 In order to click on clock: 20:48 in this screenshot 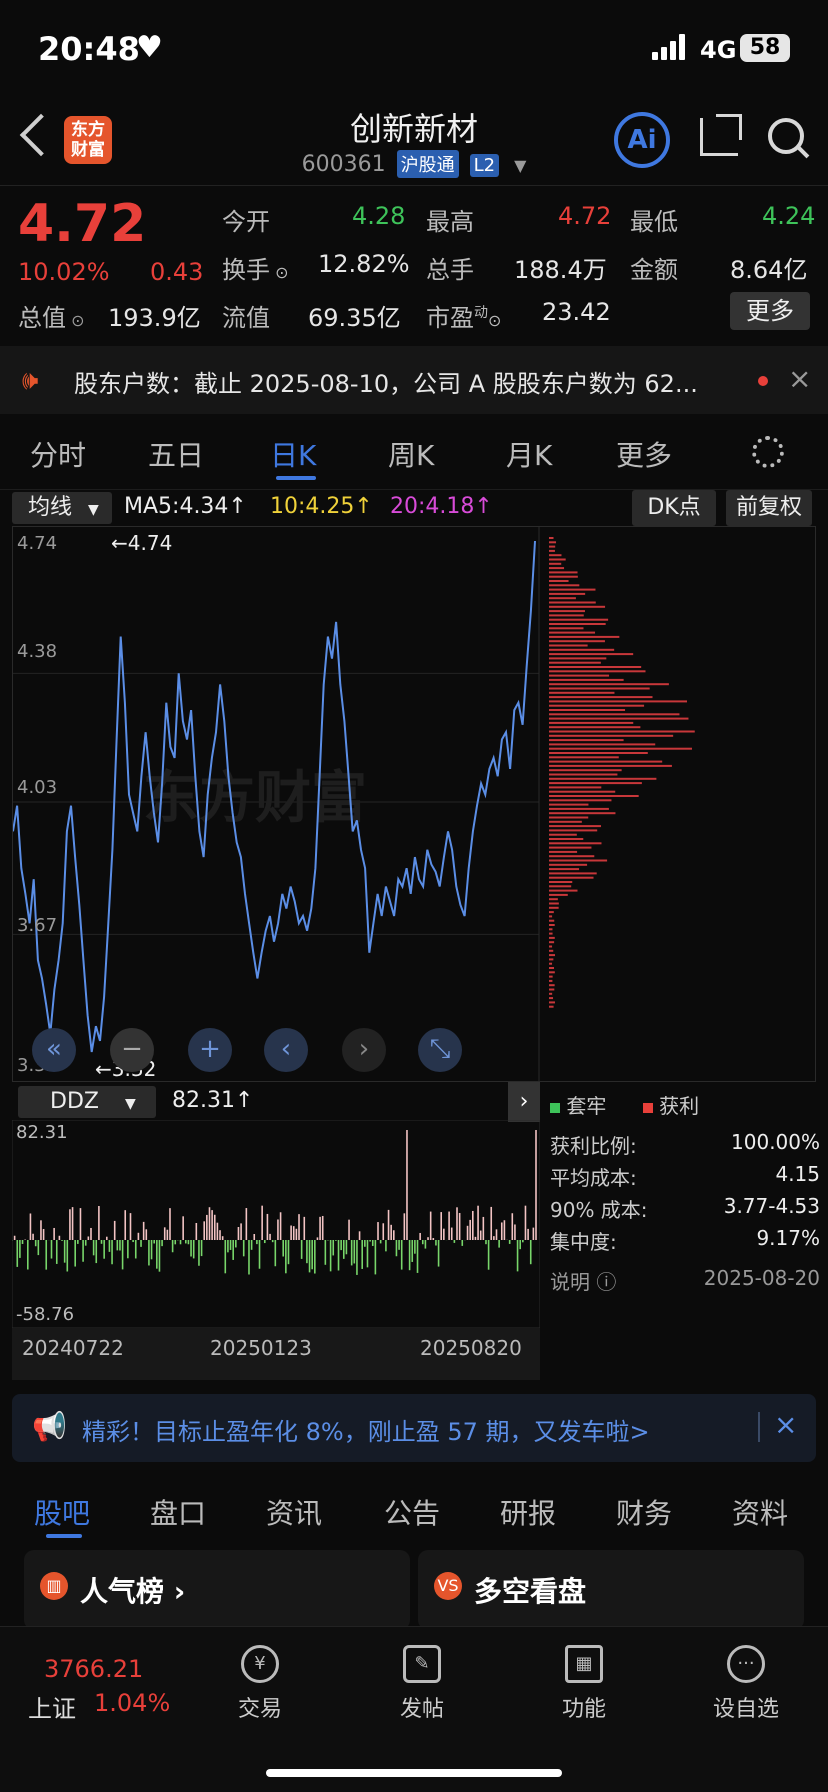, I will do `click(89, 49)`.